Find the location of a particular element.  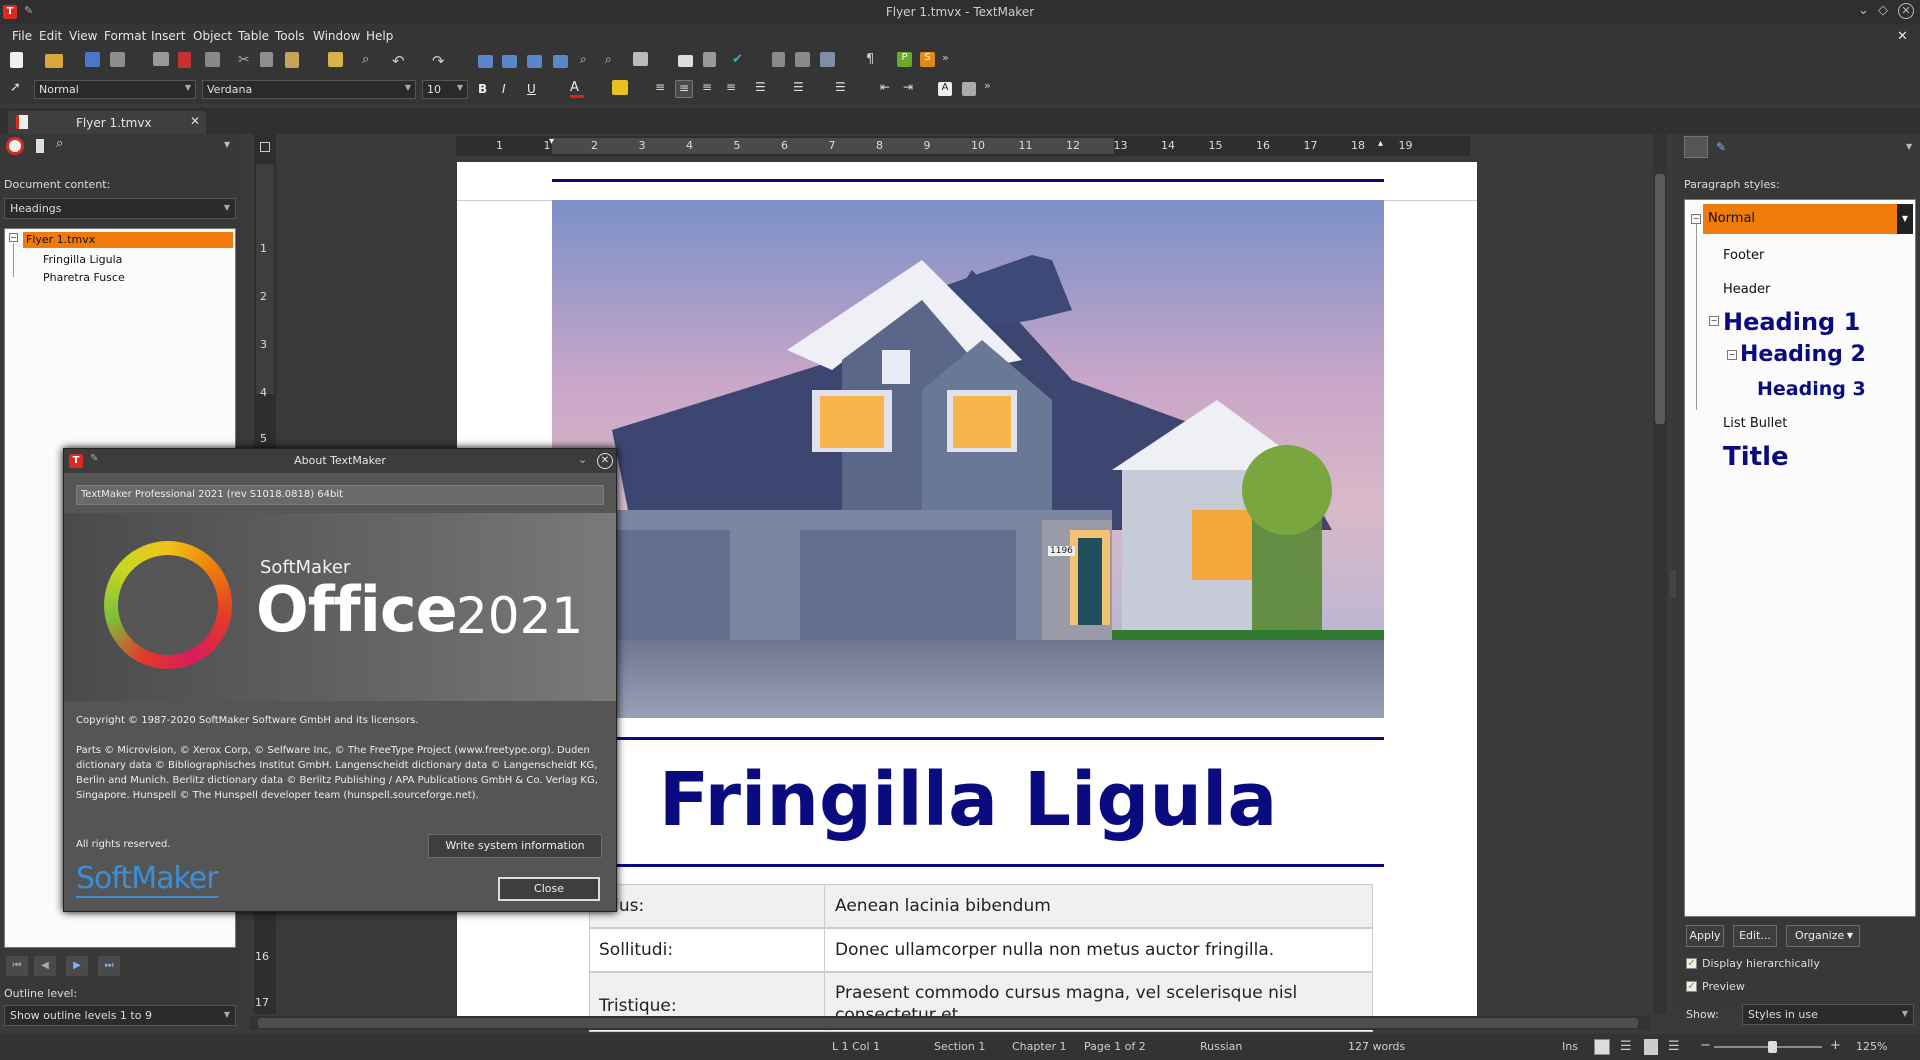

columns-icon is located at coordinates (778, 59).